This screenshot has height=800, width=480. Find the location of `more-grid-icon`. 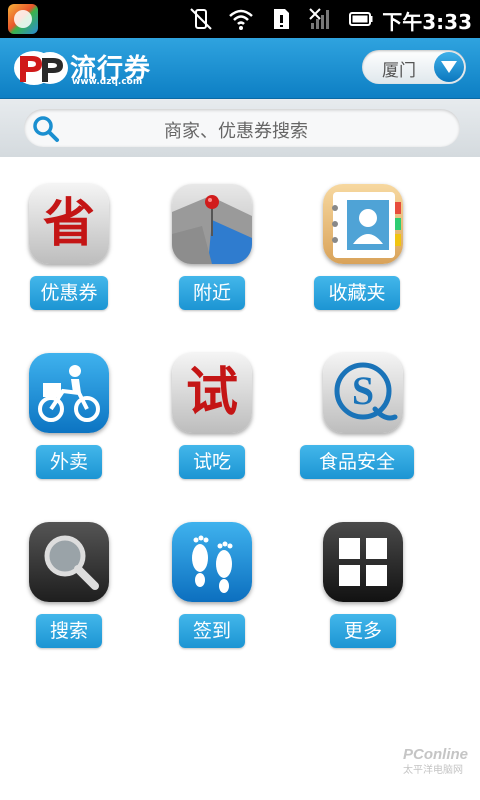

more-grid-icon is located at coordinates (363, 562).